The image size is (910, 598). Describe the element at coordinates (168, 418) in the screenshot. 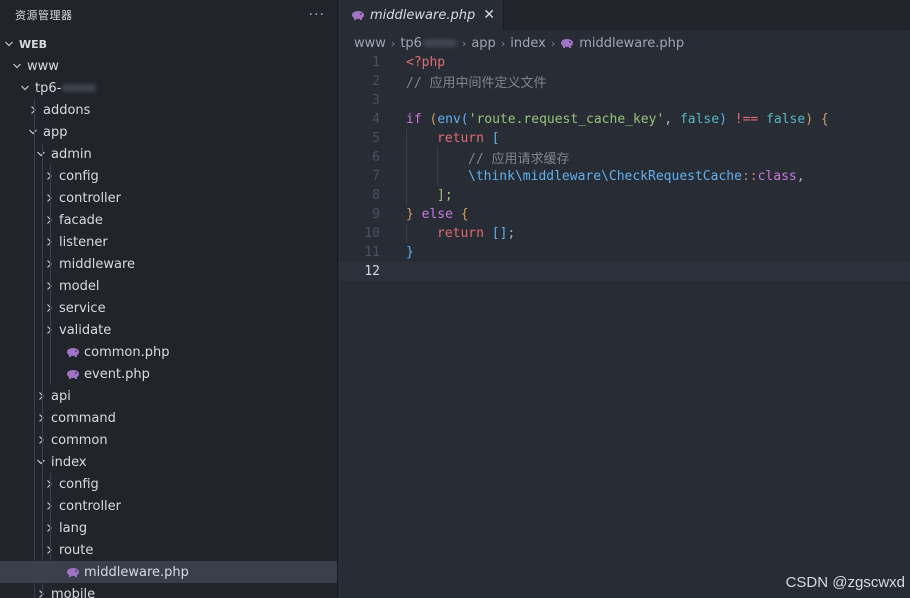

I see `tree-folder-item: command` at that location.